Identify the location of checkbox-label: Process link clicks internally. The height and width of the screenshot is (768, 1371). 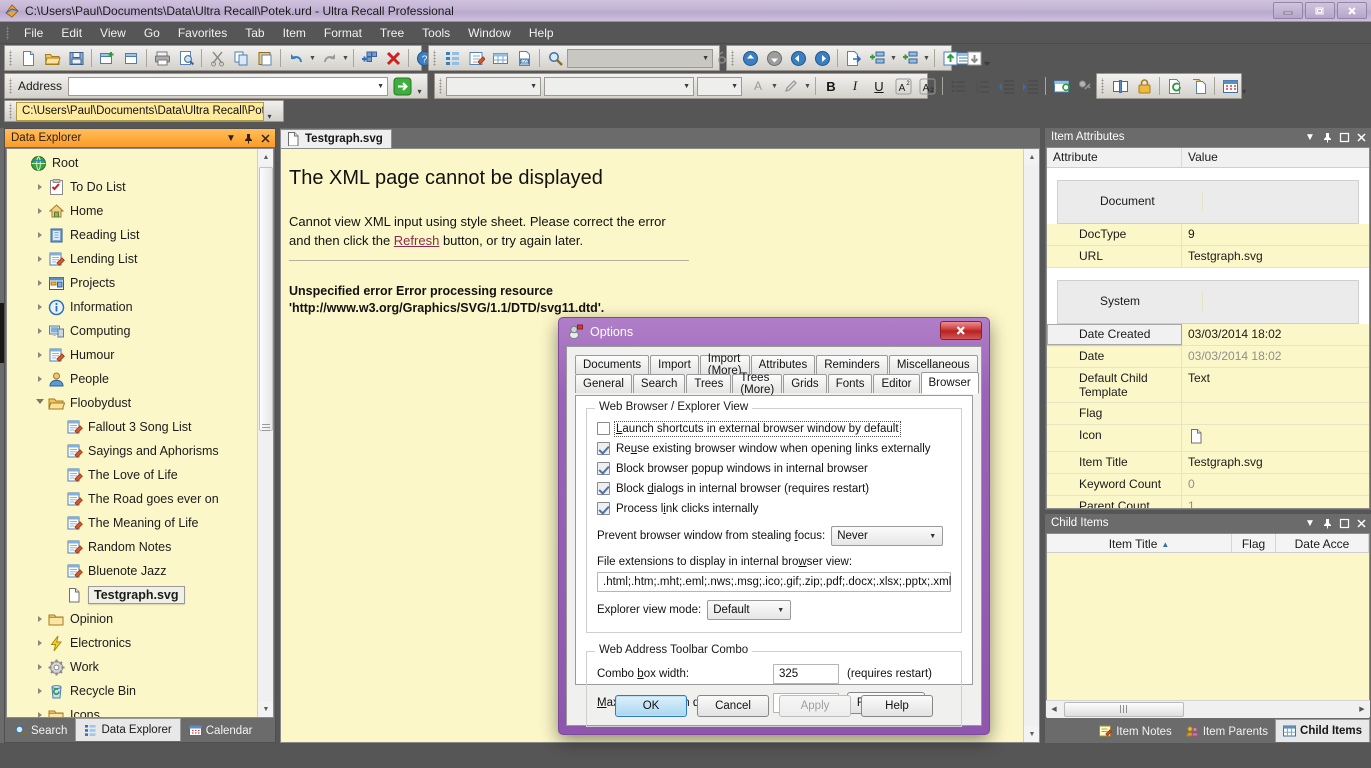
(687, 509).